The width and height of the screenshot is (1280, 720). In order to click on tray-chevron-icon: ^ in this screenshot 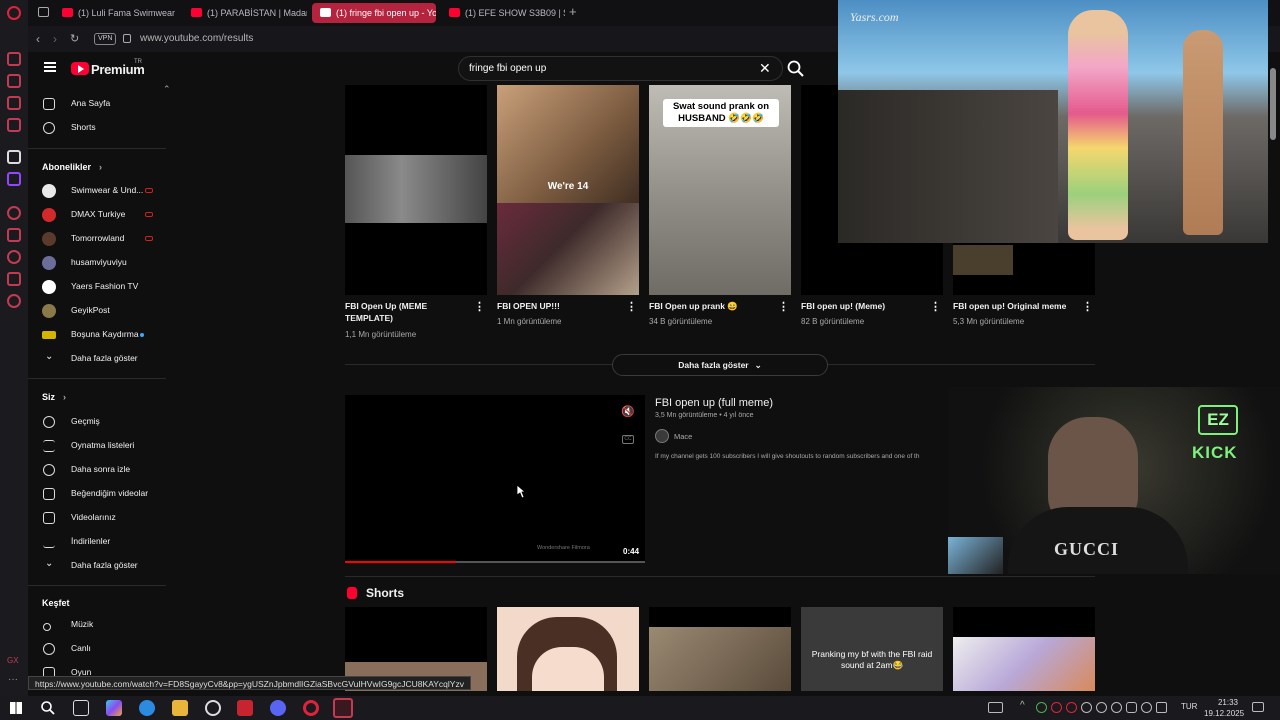, I will do `click(1022, 705)`.